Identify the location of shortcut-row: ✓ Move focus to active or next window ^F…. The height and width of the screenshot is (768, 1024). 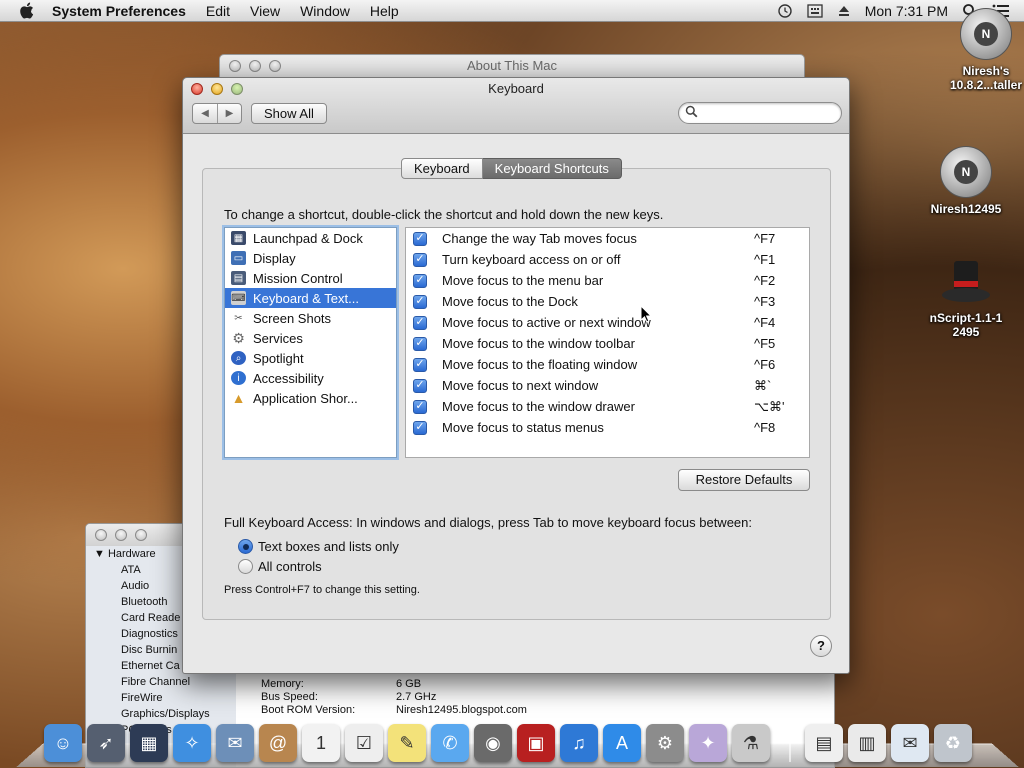
(607, 322).